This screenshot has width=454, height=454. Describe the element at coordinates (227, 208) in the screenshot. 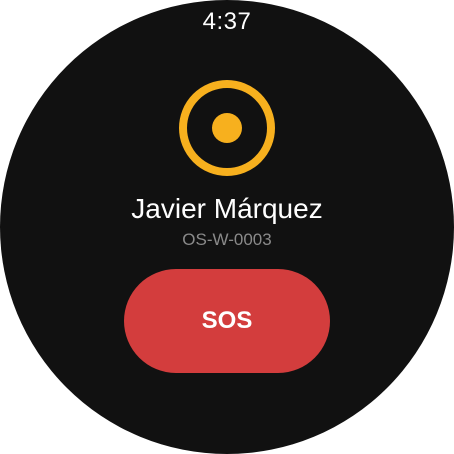

I see `user-name: Javier Márquez` at that location.